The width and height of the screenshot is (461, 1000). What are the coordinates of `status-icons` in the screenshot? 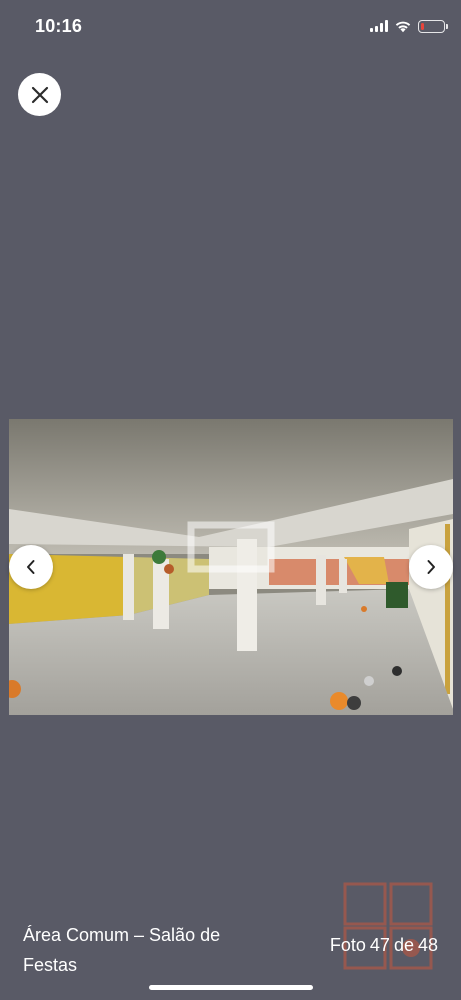 It's located at (409, 26).